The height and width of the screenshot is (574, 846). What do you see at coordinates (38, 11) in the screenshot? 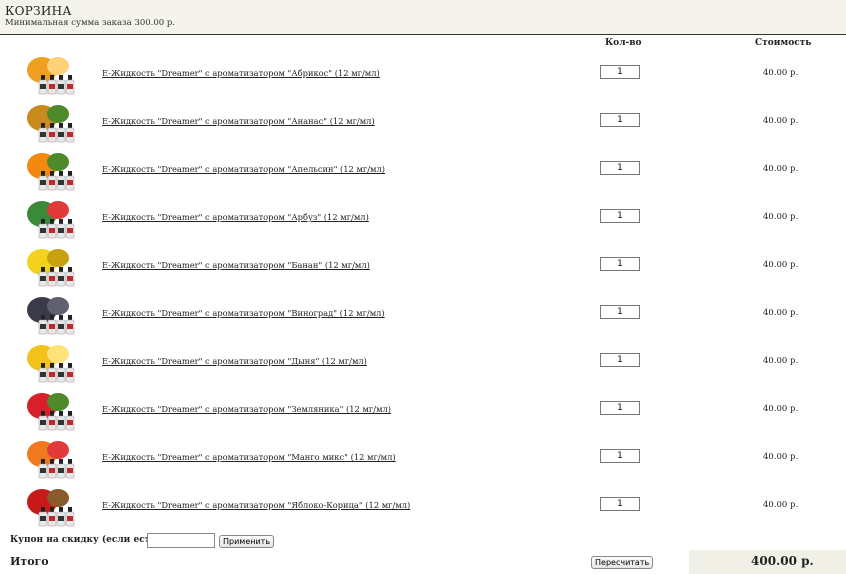
I see `page-title: КОРЗИНА` at bounding box center [38, 11].